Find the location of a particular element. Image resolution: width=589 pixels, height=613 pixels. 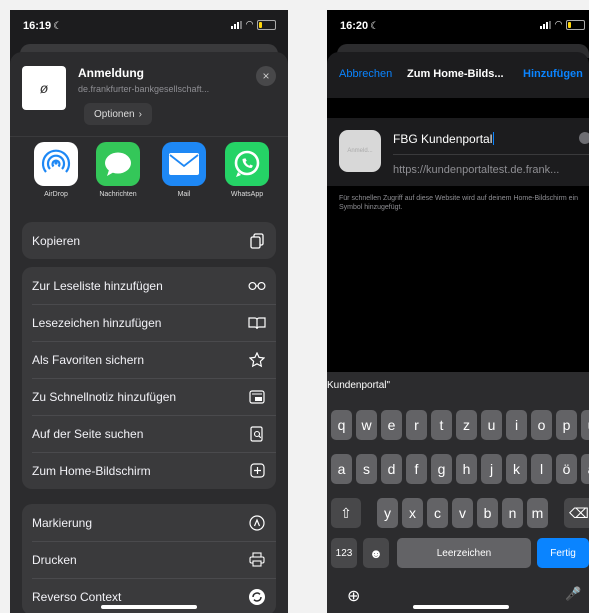

emoji-key: ☻ is located at coordinates (376, 553).